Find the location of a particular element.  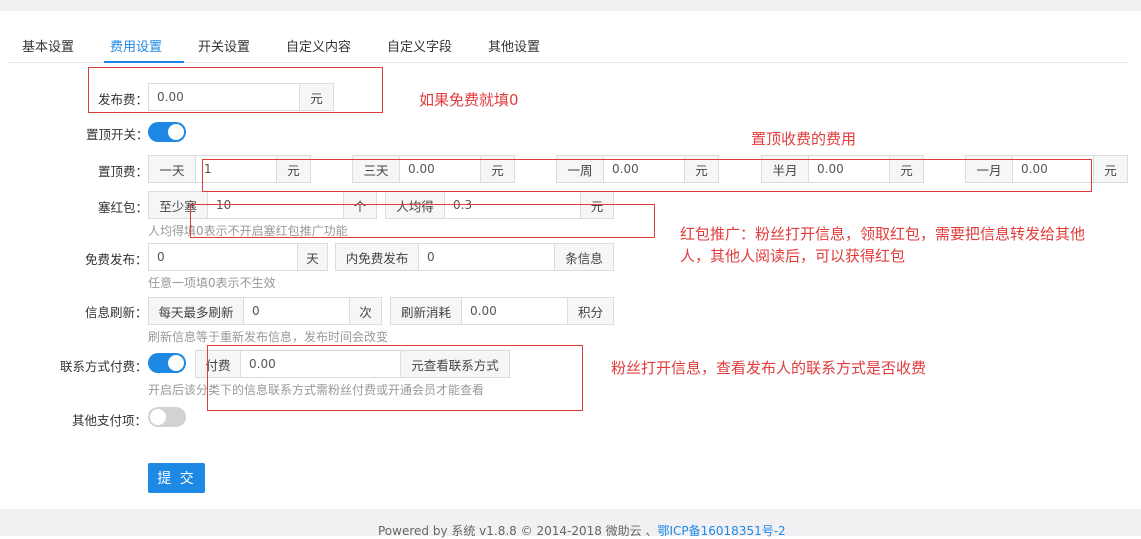

free-publish-count-unit: 条信息 is located at coordinates (584, 257).